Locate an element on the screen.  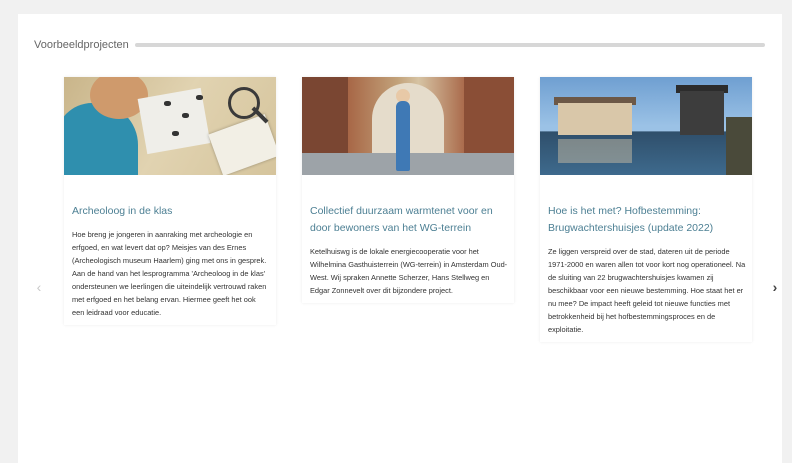
chevron-left-icon: ‹ is located at coordinates (39, 287).